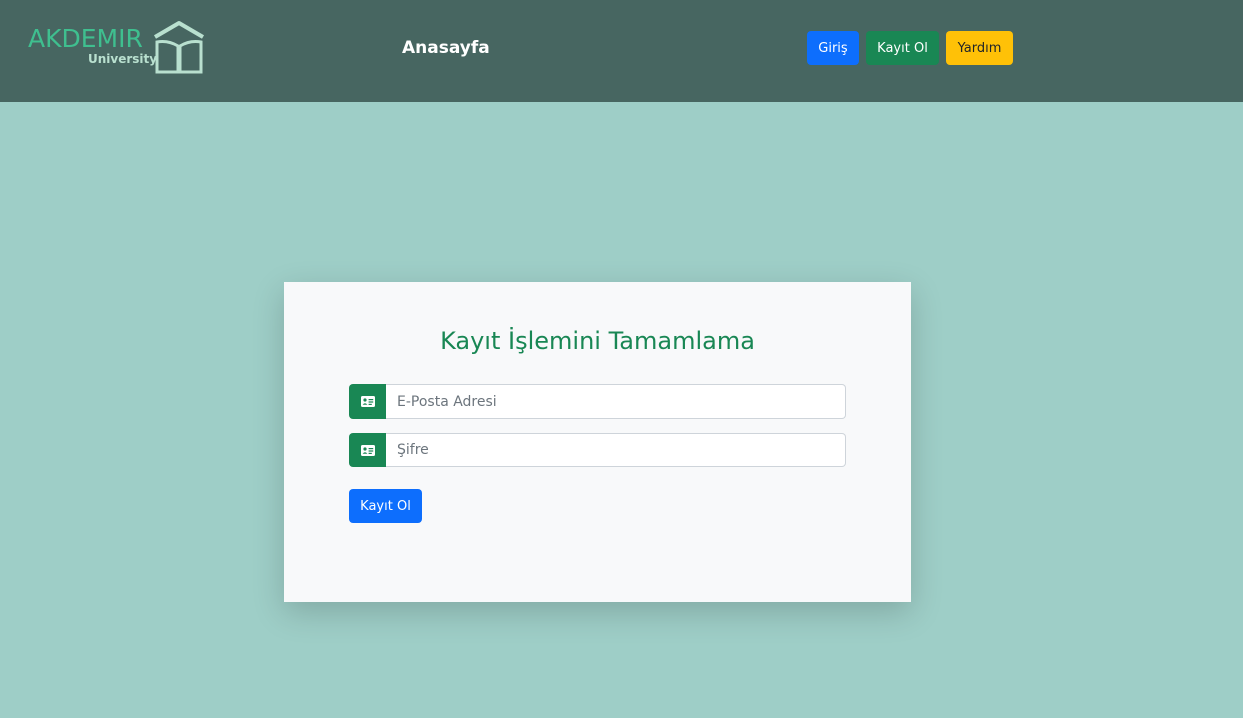 This screenshot has width=1243, height=718. I want to click on register-nav-button: Kayıt Ol, so click(902, 48).